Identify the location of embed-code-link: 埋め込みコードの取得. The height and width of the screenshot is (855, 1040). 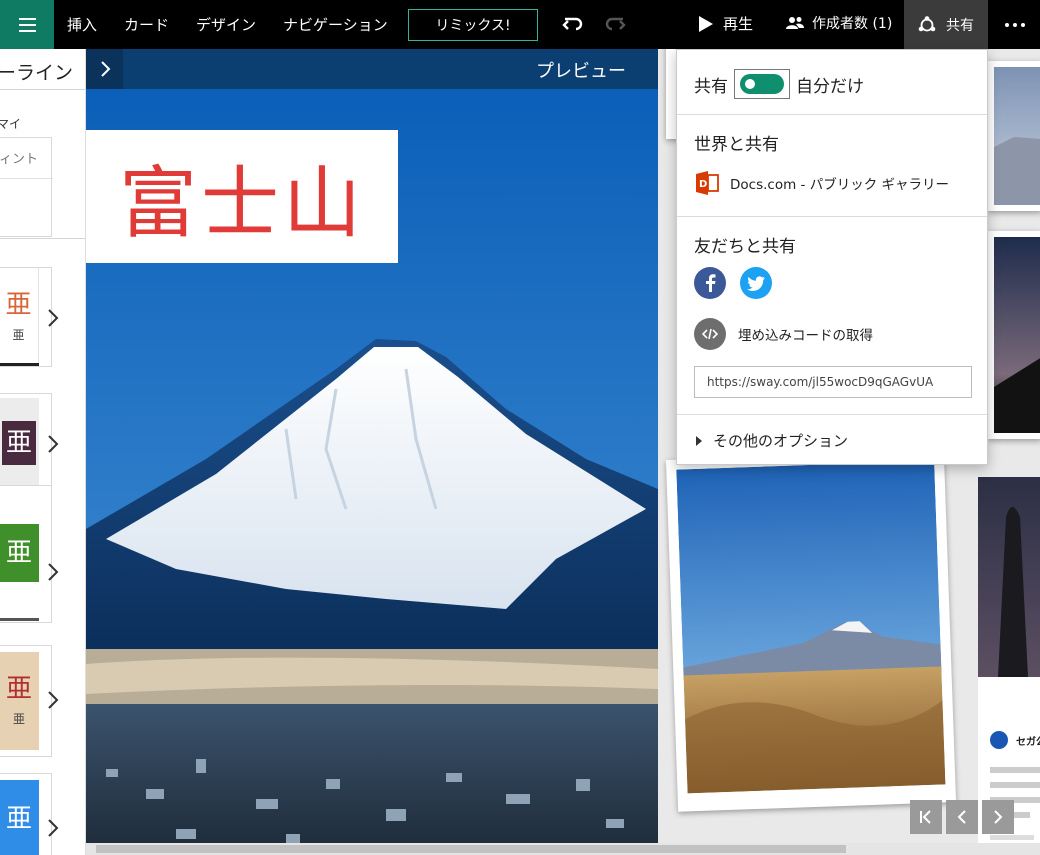
(783, 334).